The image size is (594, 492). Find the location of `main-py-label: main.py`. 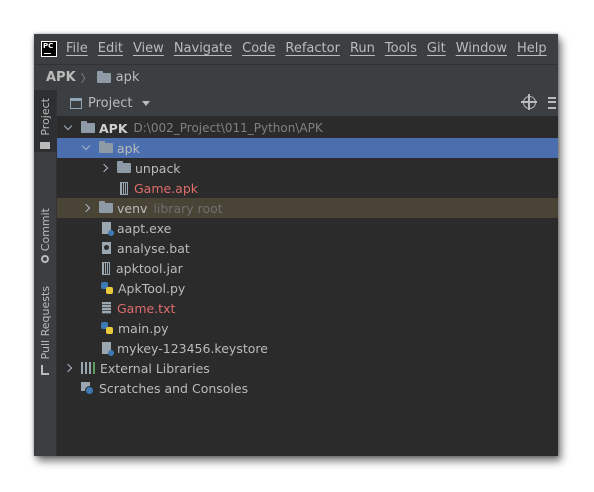

main-py-label: main.py is located at coordinates (143, 328).